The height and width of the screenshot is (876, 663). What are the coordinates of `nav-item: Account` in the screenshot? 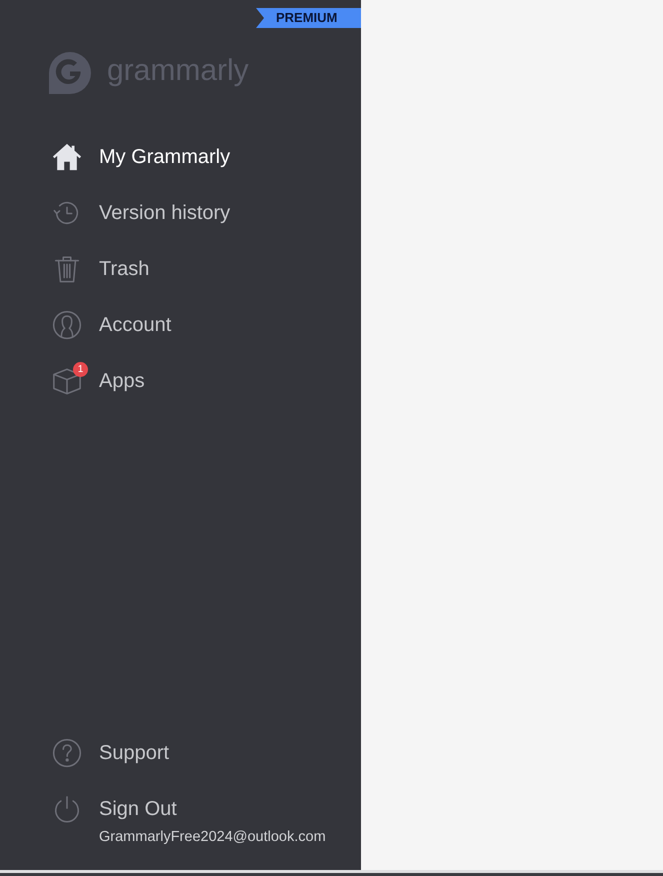 It's located at (180, 325).